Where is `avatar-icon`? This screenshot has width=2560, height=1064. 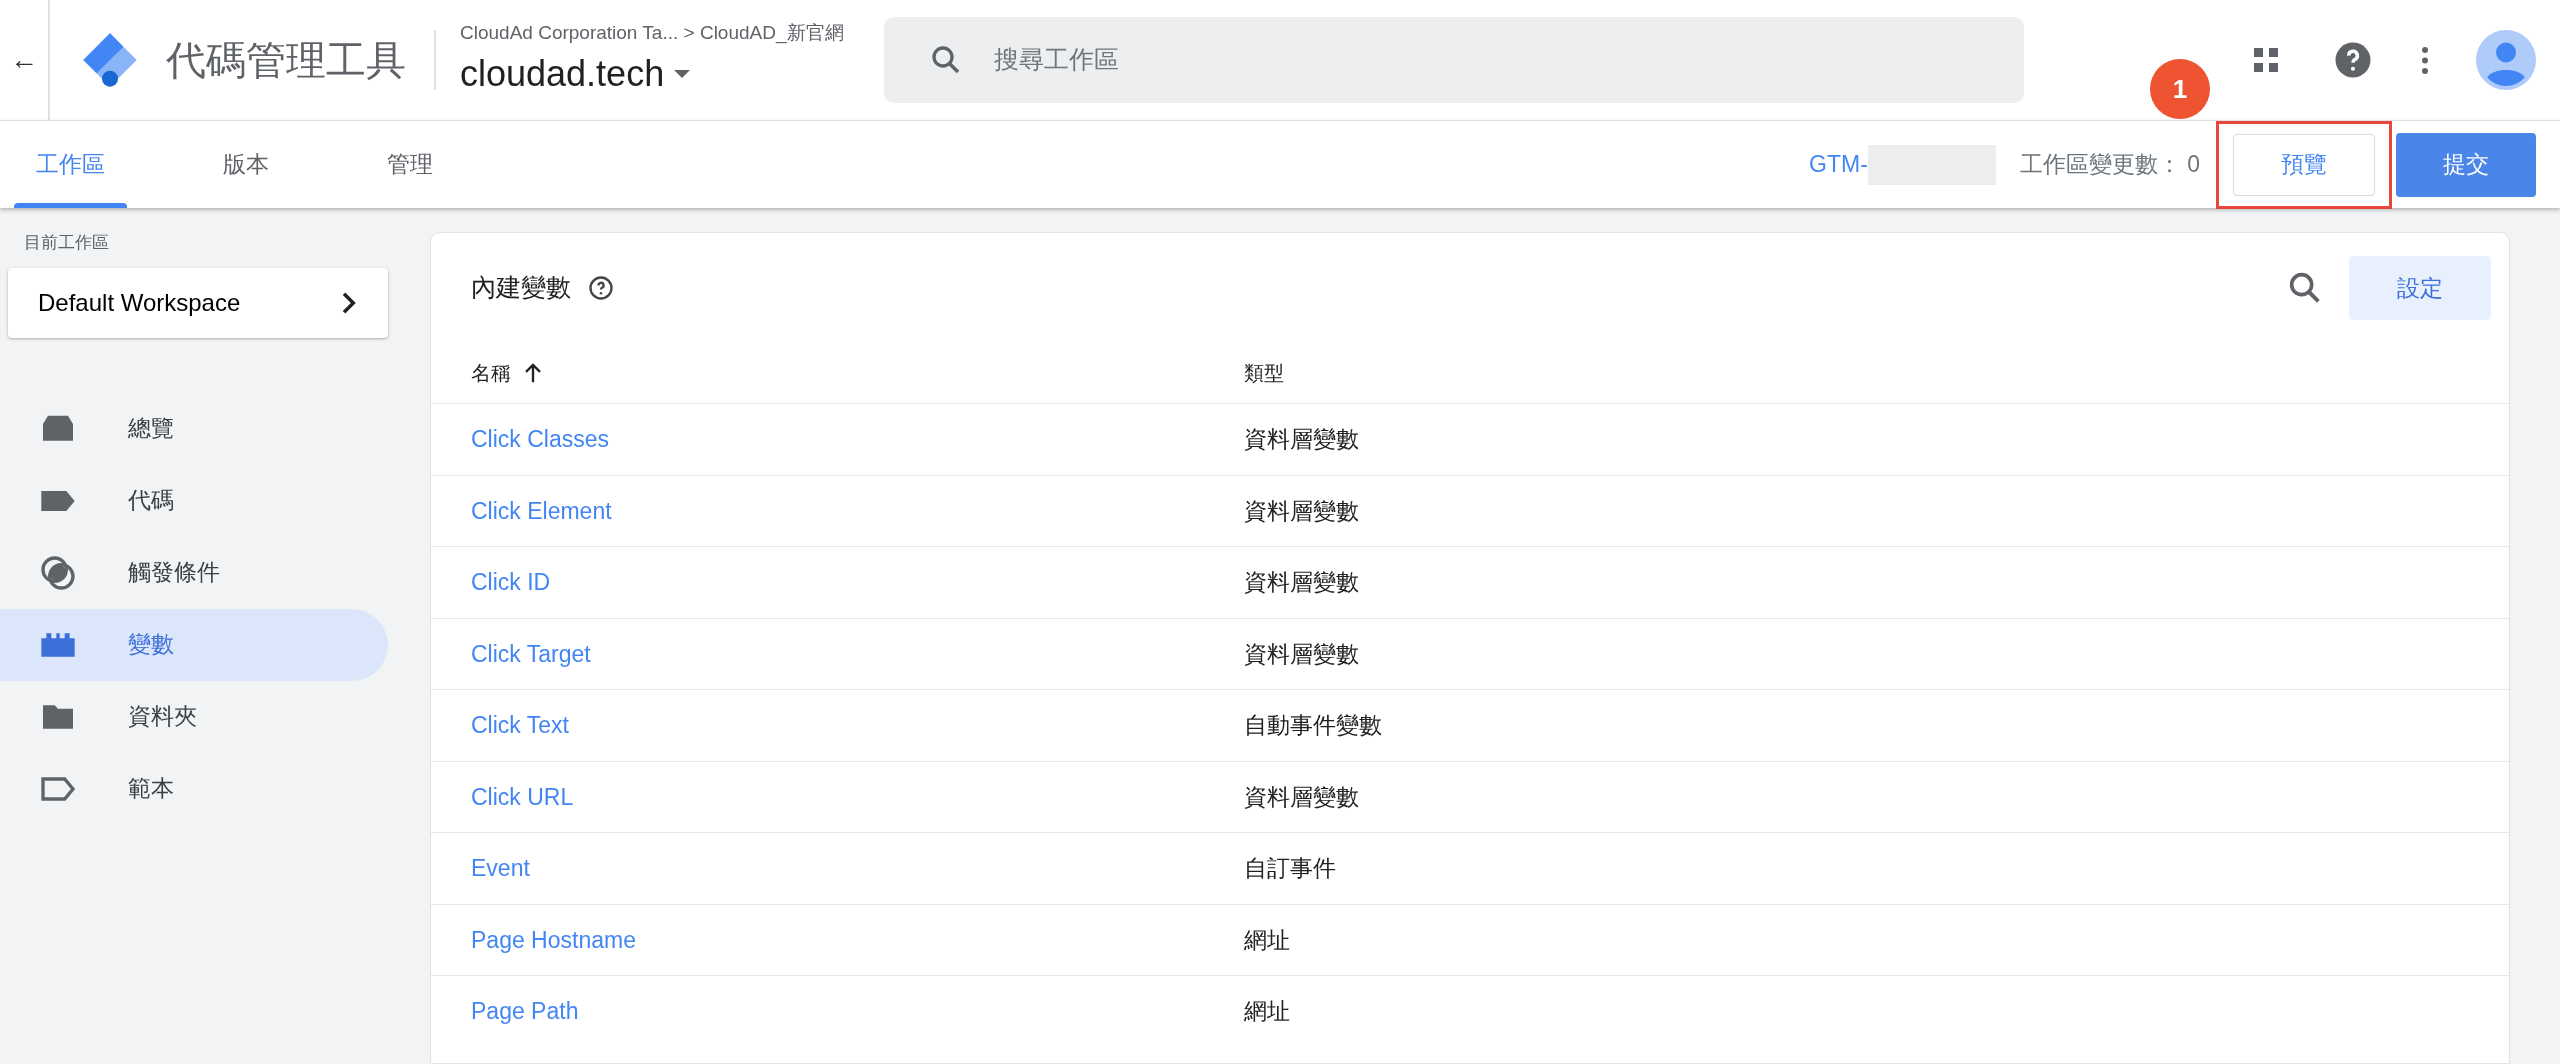
avatar-icon is located at coordinates (2506, 60).